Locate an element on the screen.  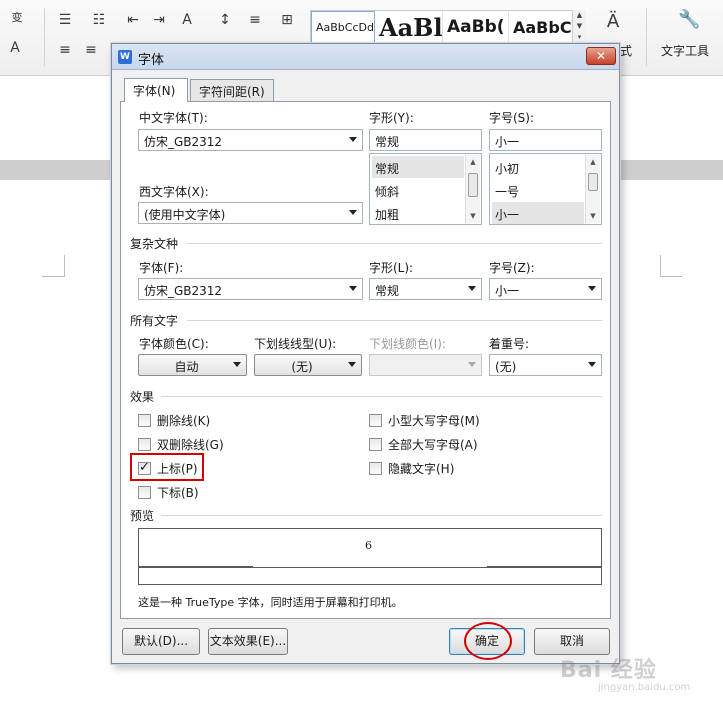
font-style-option: 加粗 is located at coordinates (418, 213).